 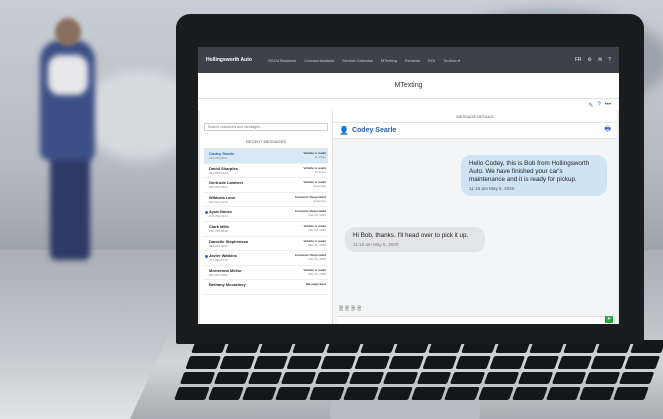 What do you see at coordinates (314, 156) in the screenshot?
I see `conversation-meta: Vehicle is ready 11:15am` at bounding box center [314, 156].